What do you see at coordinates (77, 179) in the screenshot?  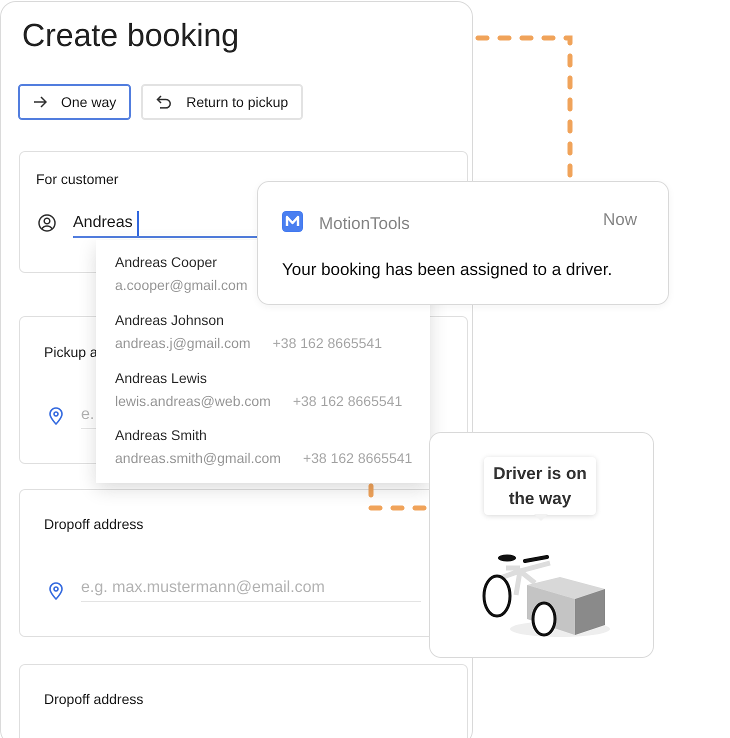 I see `field-label: For customer` at bounding box center [77, 179].